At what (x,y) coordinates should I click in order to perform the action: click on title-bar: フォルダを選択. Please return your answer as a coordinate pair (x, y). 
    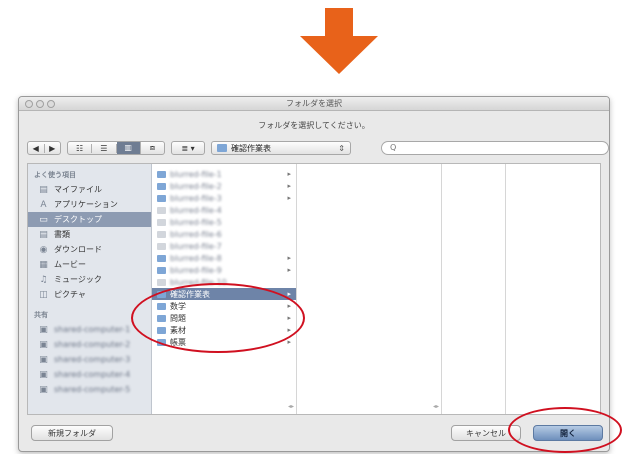
    Looking at the image, I should click on (314, 104).